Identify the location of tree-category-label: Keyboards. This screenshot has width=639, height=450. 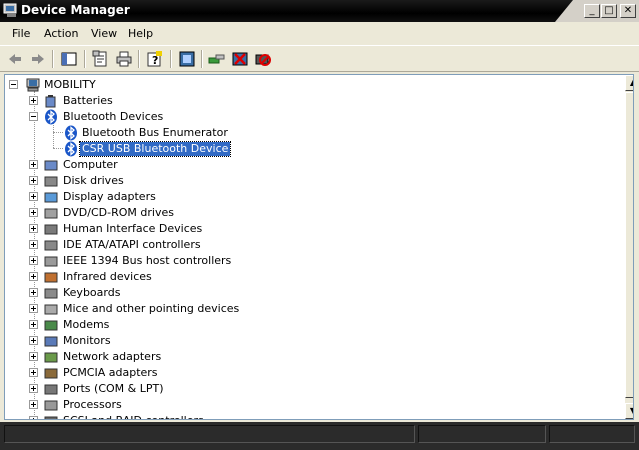
(92, 292).